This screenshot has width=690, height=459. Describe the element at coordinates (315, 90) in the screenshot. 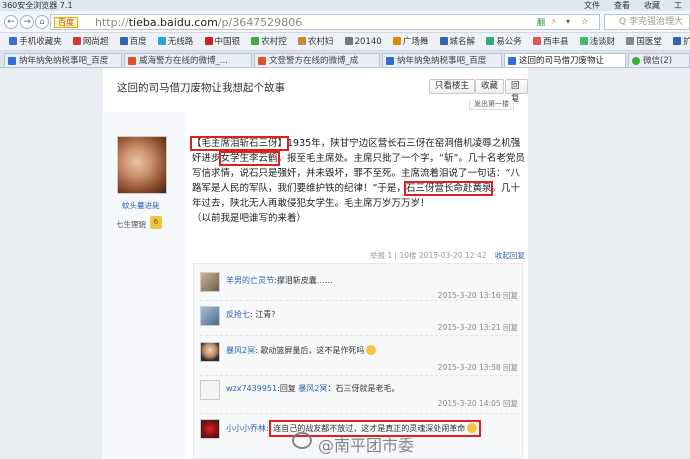

I see `thread-header: 这回的司马借刀废物让我想起个故事 只看楼主 收藏 回复` at that location.